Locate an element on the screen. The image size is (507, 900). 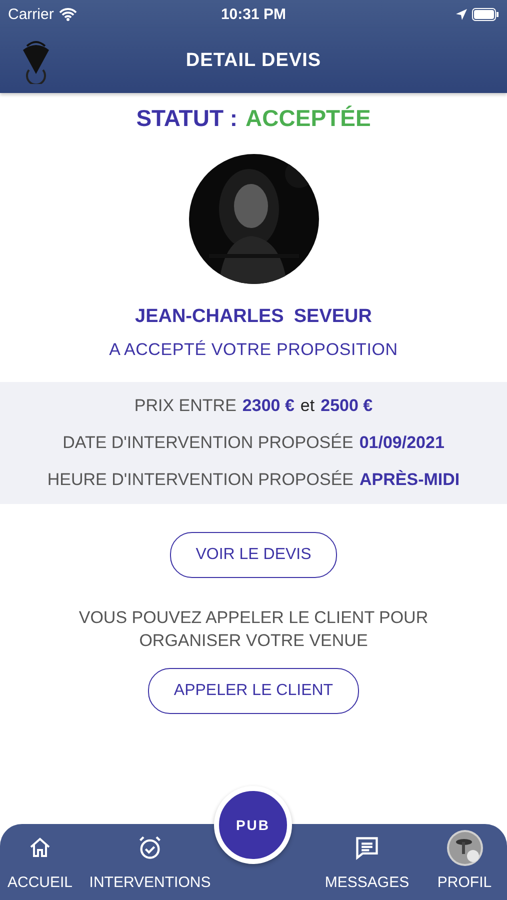
location-arrow-icon is located at coordinates (461, 14).